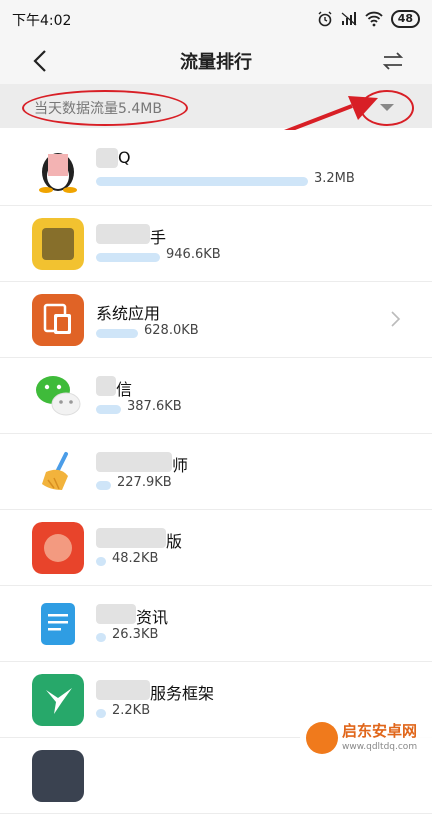  I want to click on page-title: 流量排行, so click(216, 62).